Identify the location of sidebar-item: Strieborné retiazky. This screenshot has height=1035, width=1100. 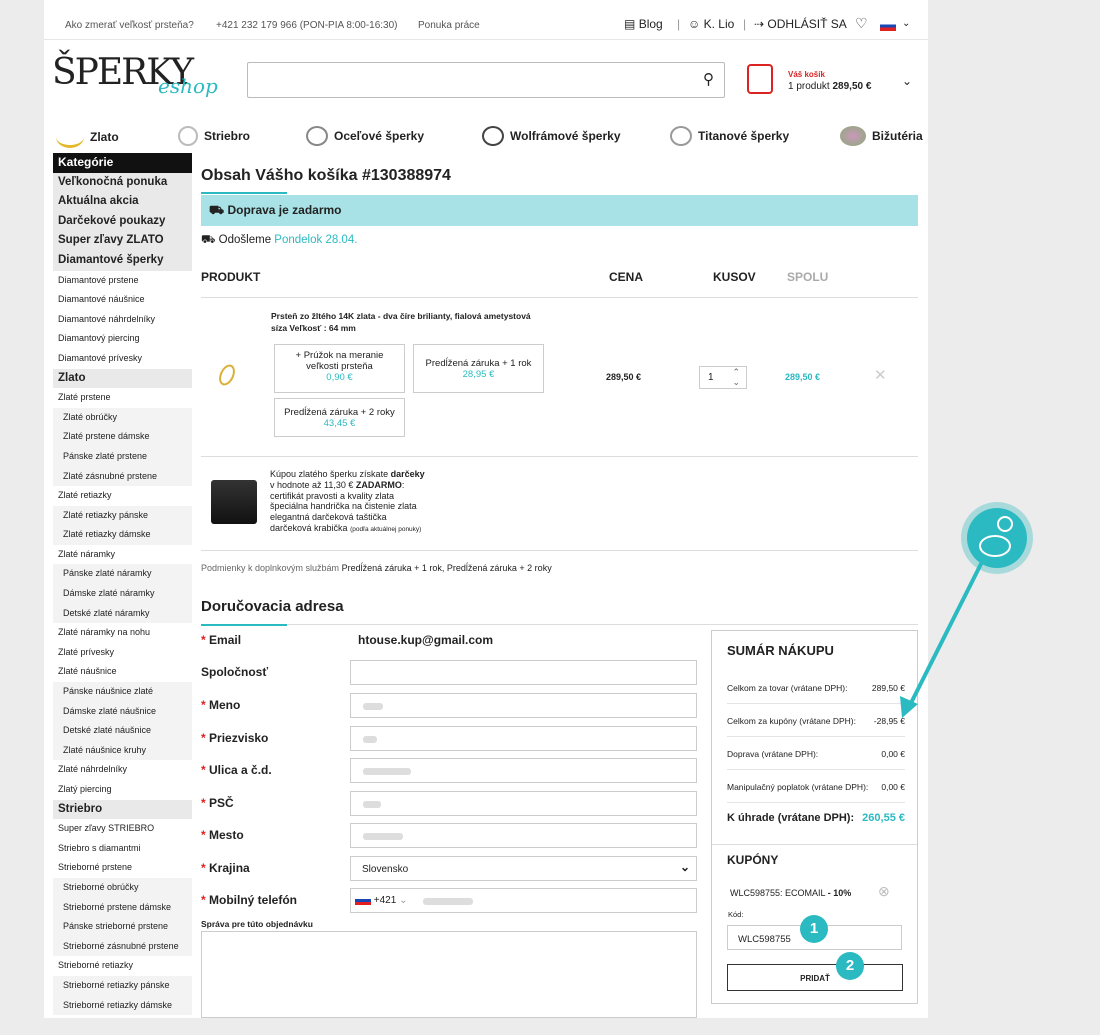
(122, 966).